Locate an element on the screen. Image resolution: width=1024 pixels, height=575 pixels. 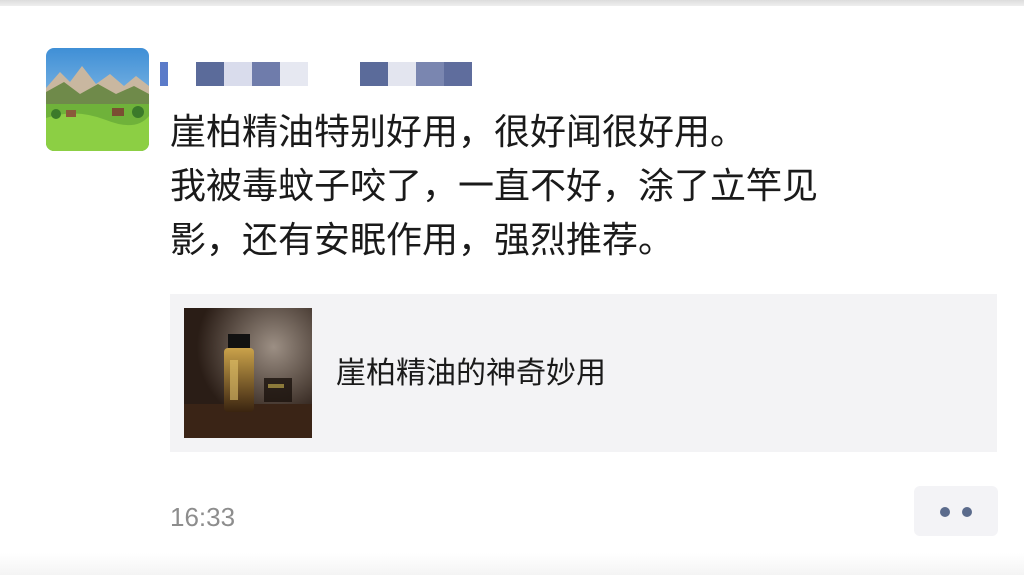
more-options-button is located at coordinates (956, 511).